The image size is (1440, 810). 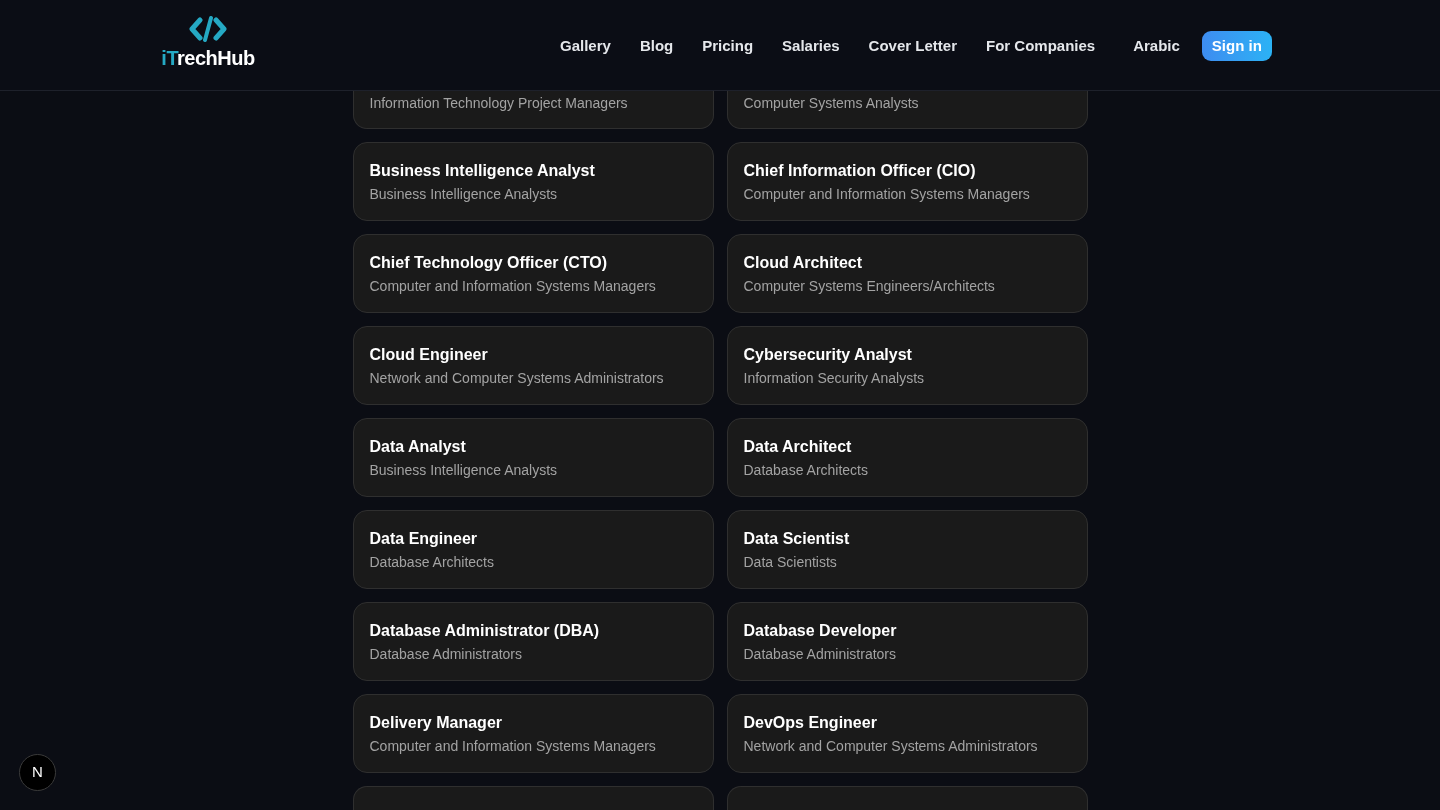 I want to click on nav-link: Pricing, so click(x=728, y=46).